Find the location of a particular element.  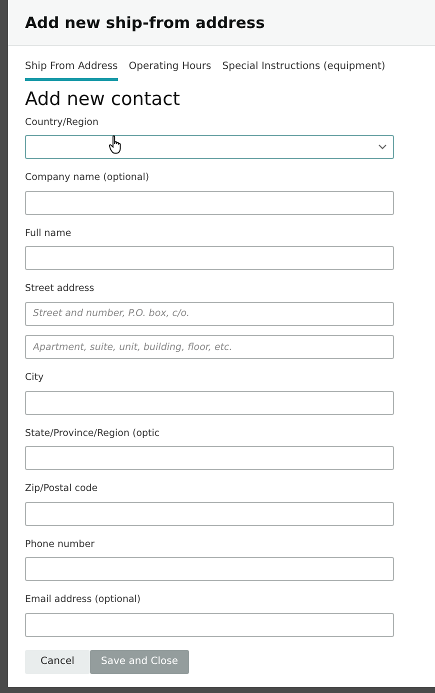

field-label: Full name is located at coordinates (48, 234).